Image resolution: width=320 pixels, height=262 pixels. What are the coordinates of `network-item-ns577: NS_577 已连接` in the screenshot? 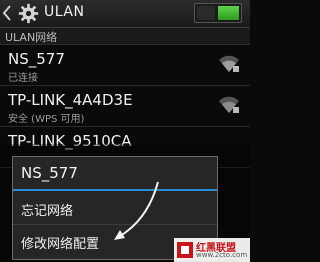 It's located at (125, 65).